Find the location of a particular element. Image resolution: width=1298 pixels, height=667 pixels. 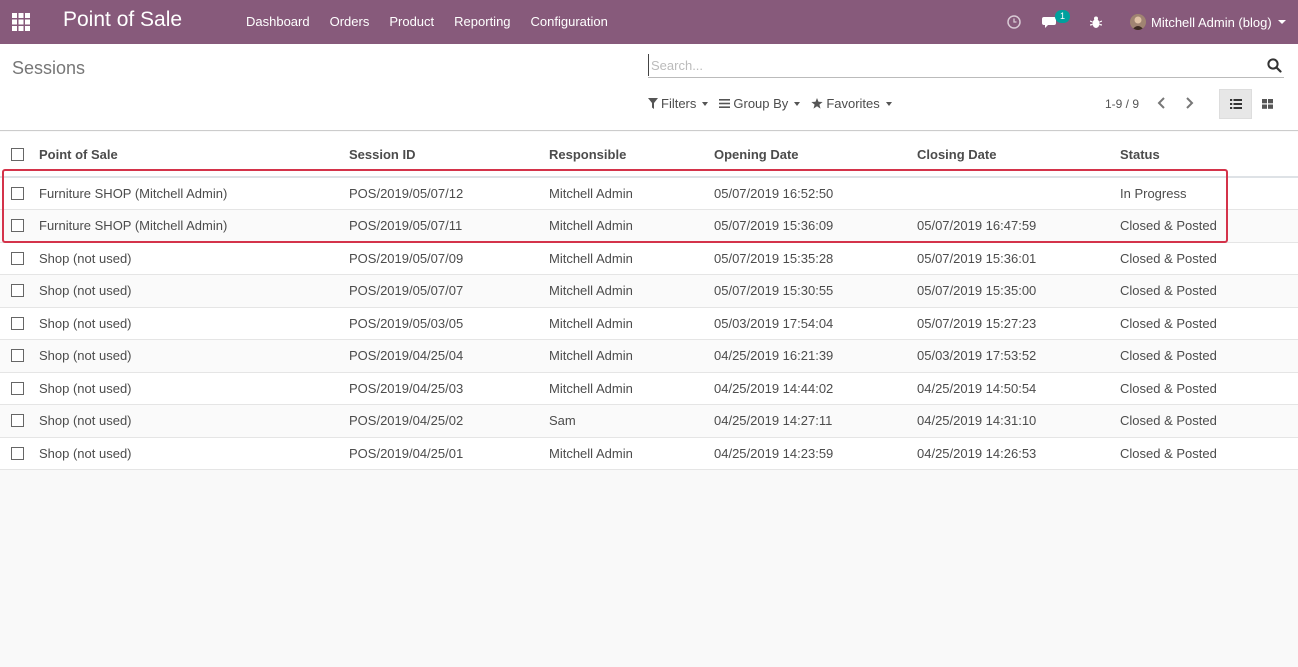

list-view-icon is located at coordinates (1235, 104).